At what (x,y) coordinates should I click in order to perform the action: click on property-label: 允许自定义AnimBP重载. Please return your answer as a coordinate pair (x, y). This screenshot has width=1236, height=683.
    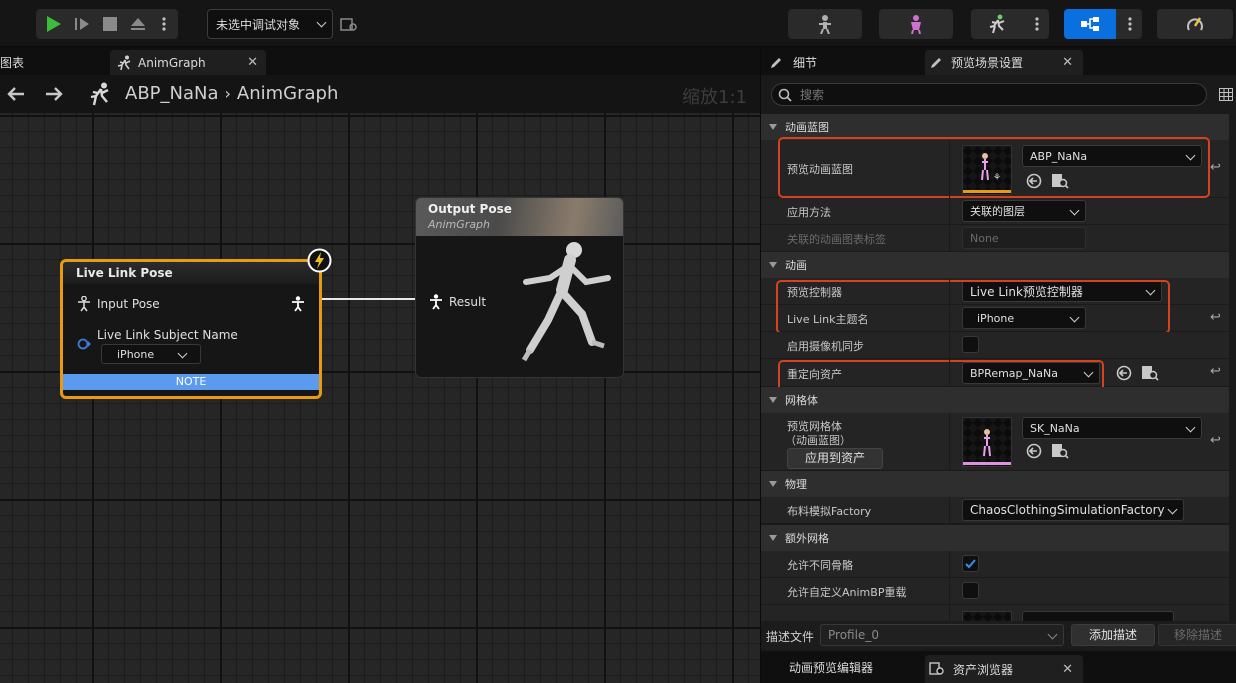
    Looking at the image, I should click on (847, 592).